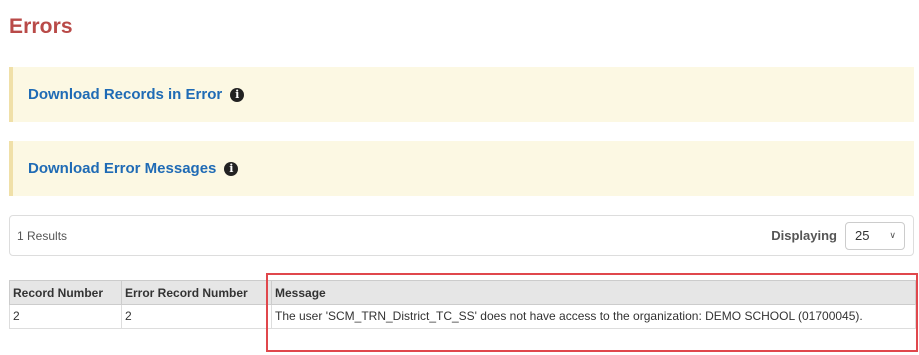 The height and width of the screenshot is (355, 919). I want to click on download-messages-link: Download Error Messages, so click(122, 168).